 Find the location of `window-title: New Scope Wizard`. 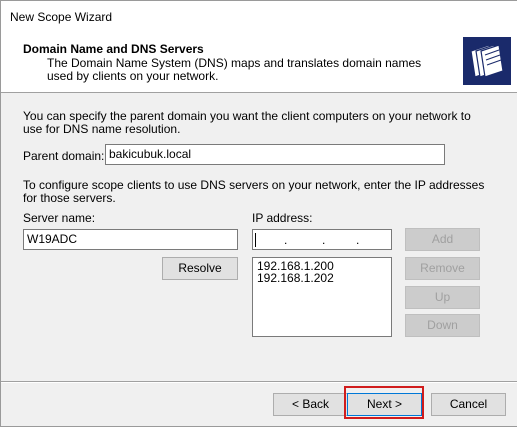

window-title: New Scope Wizard is located at coordinates (61, 17).